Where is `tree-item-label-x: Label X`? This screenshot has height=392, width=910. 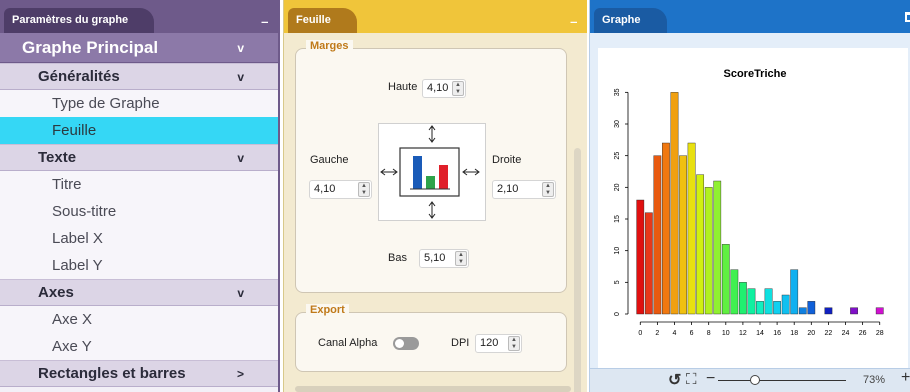 tree-item-label-x: Label X is located at coordinates (139, 238).